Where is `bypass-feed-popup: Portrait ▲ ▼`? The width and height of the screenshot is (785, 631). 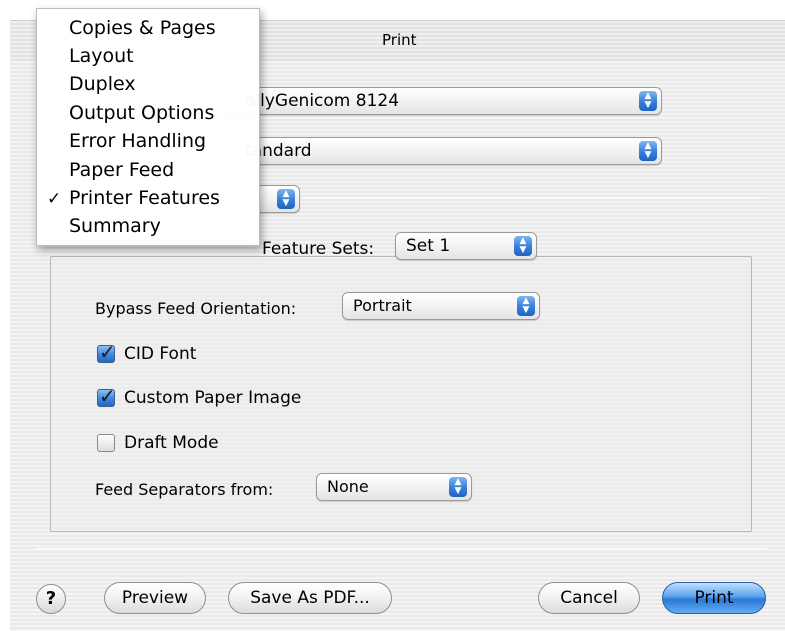
bypass-feed-popup: Portrait ▲ ▼ is located at coordinates (441, 306).